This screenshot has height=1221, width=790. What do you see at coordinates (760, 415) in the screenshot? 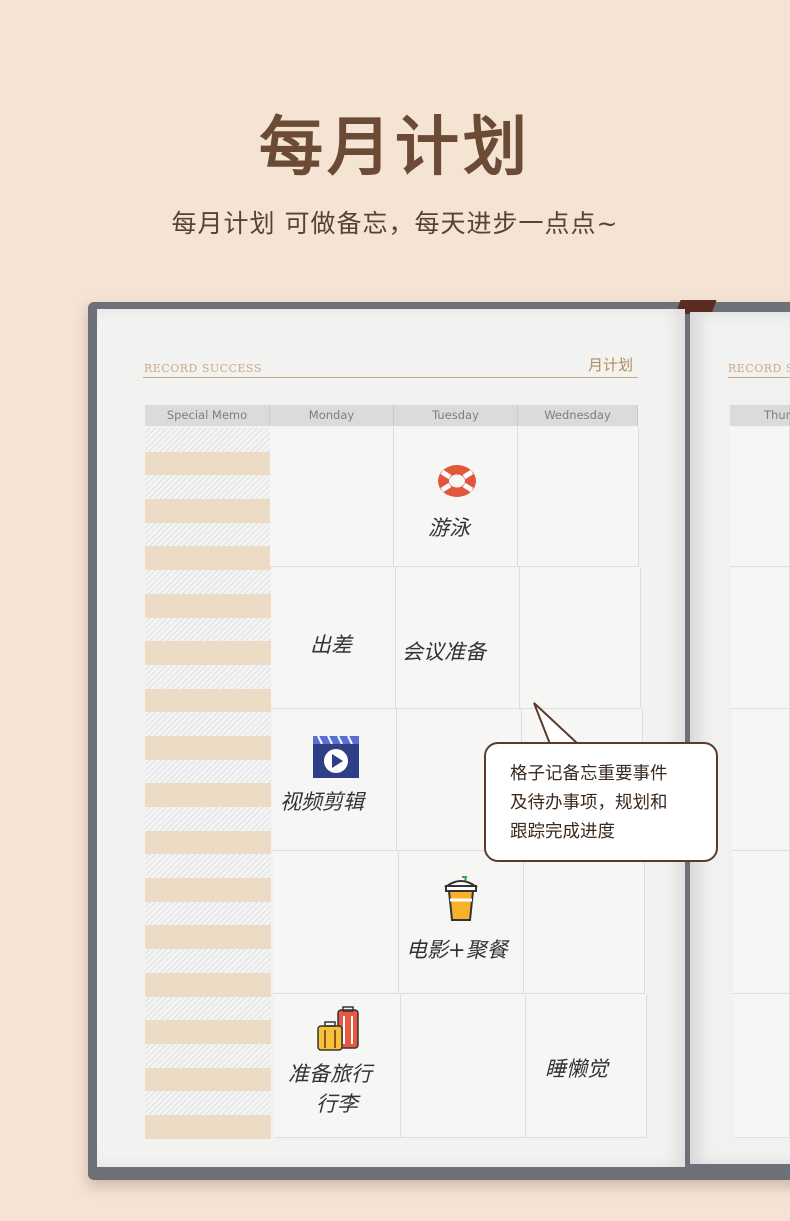
I see `column-header-thursday: Thur` at bounding box center [760, 415].